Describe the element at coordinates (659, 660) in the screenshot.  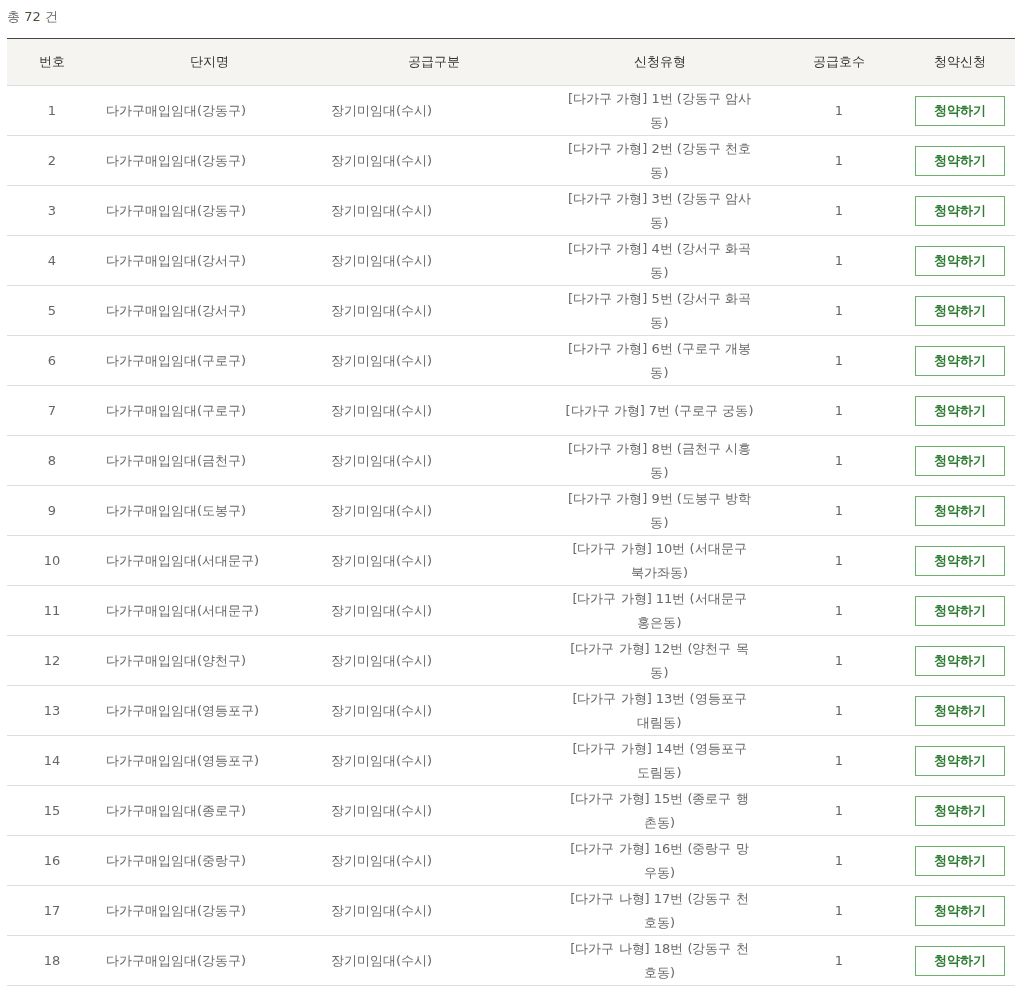
I see `table-cell: [다가구 가형] 12번 (양천구 목동)` at that location.